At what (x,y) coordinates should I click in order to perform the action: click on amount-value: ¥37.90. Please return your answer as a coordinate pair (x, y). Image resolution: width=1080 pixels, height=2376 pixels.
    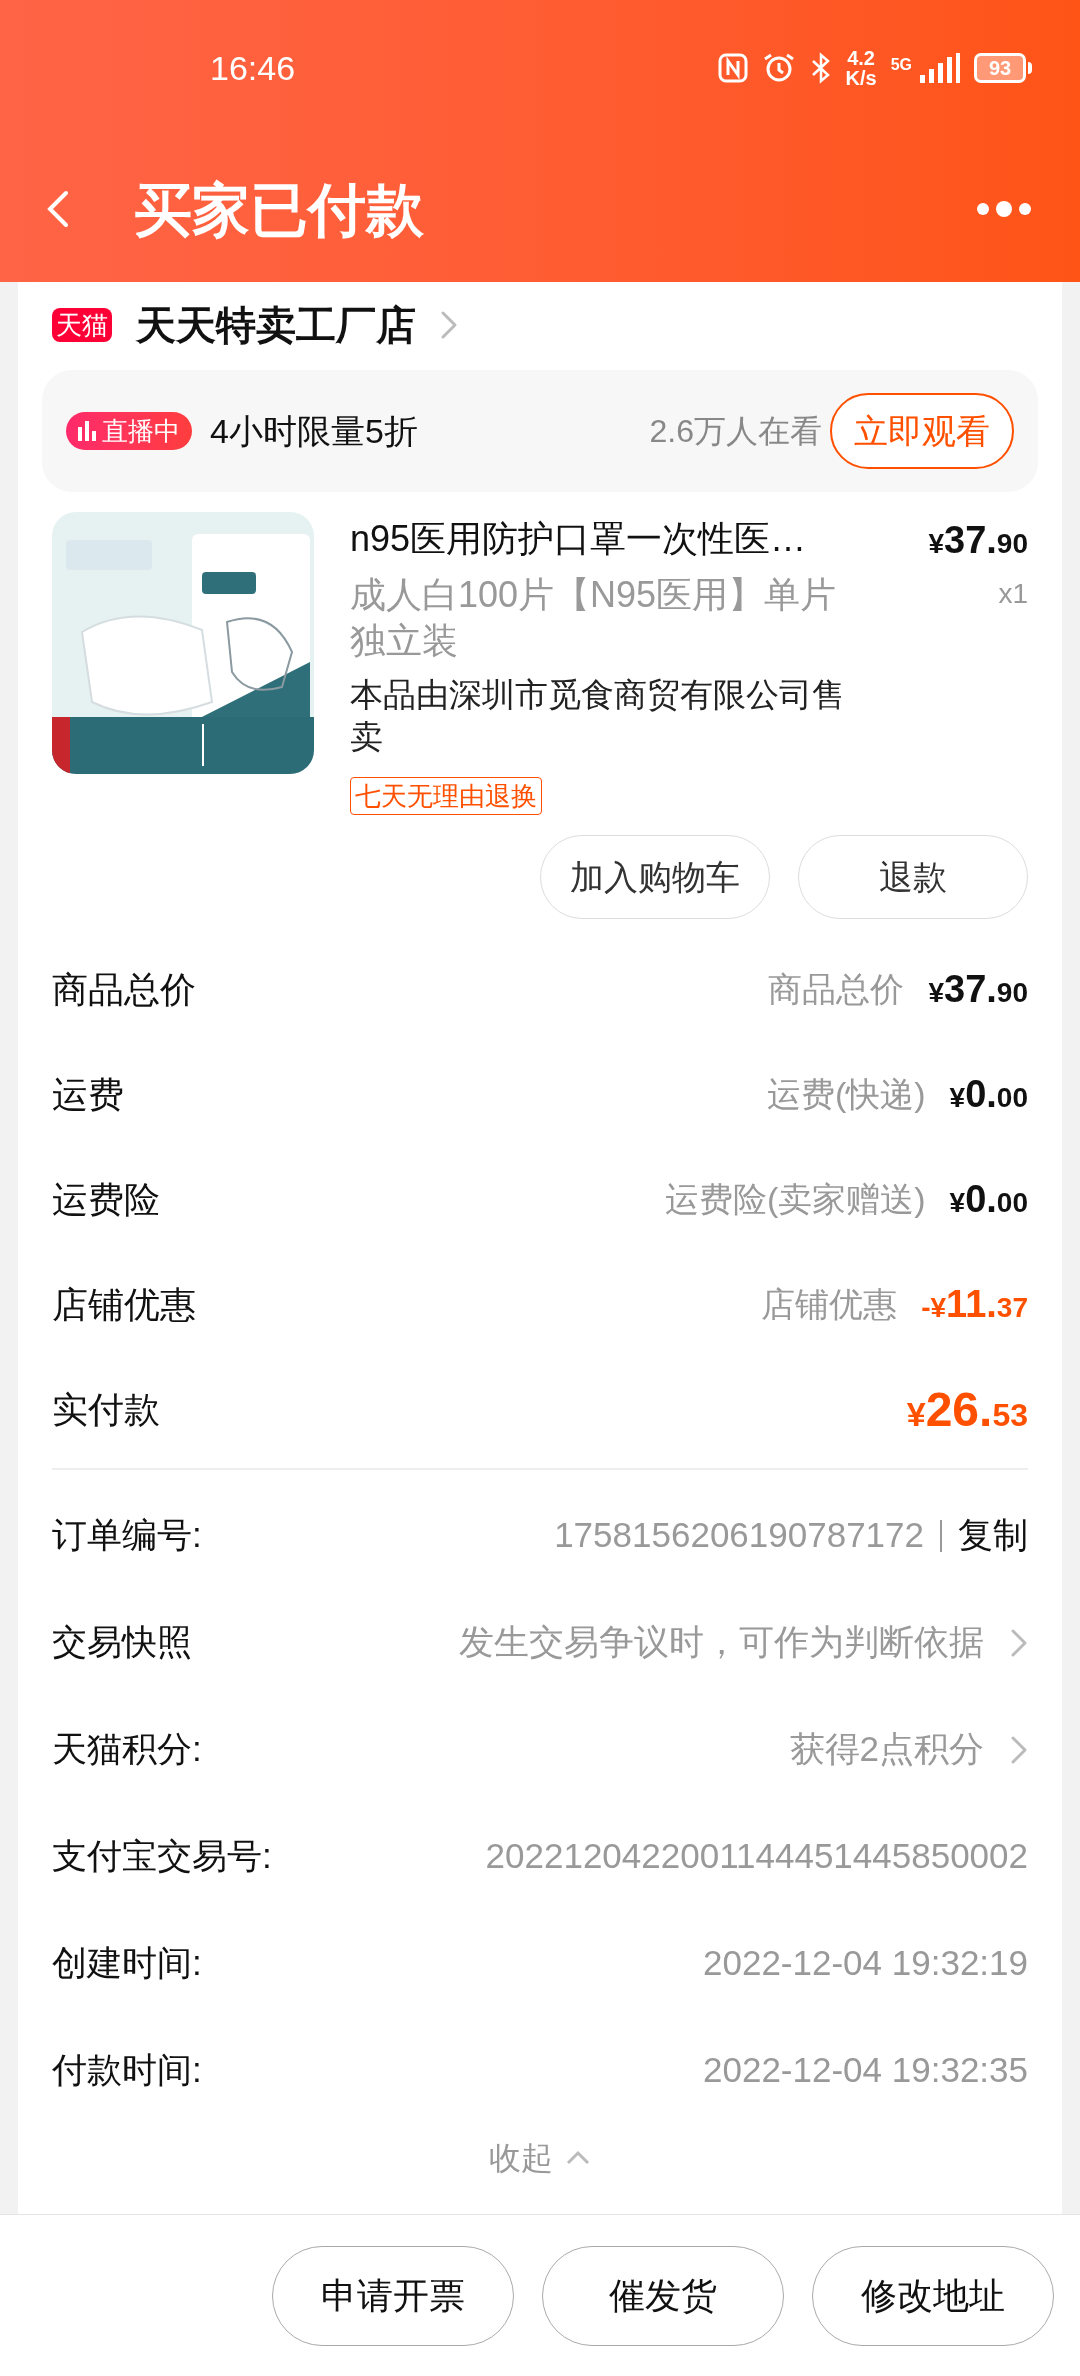
    Looking at the image, I should click on (978, 989).